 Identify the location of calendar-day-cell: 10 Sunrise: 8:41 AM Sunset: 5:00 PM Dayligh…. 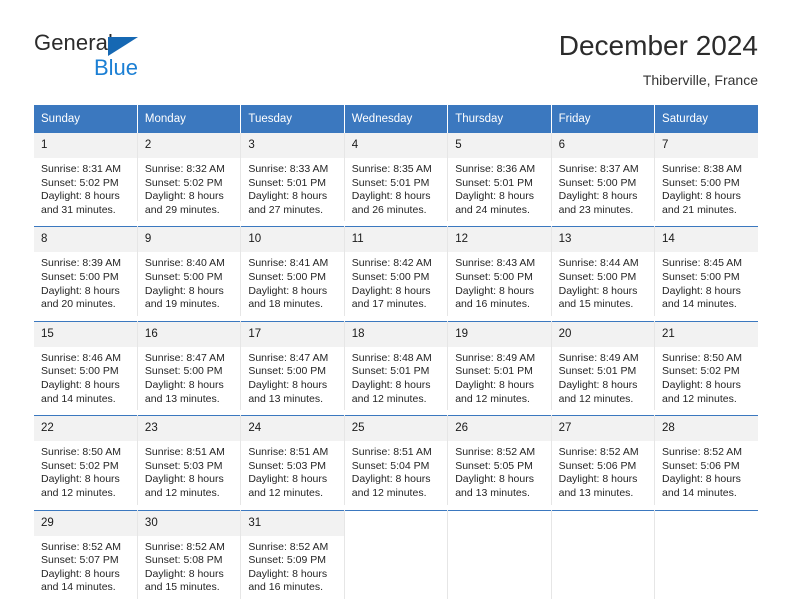
(292, 271).